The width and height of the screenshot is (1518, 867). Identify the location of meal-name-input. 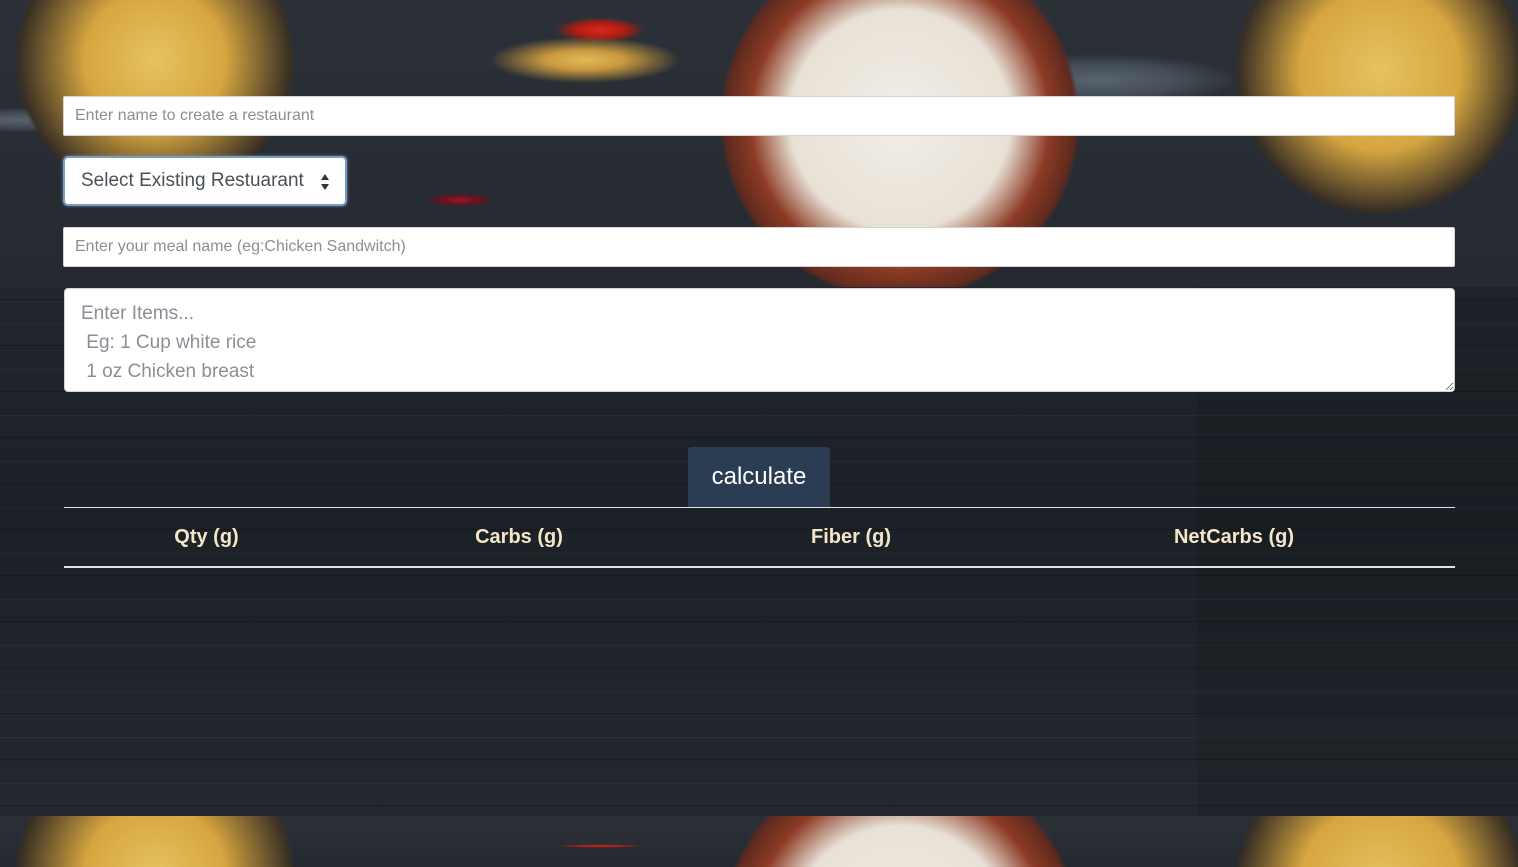
(759, 247).